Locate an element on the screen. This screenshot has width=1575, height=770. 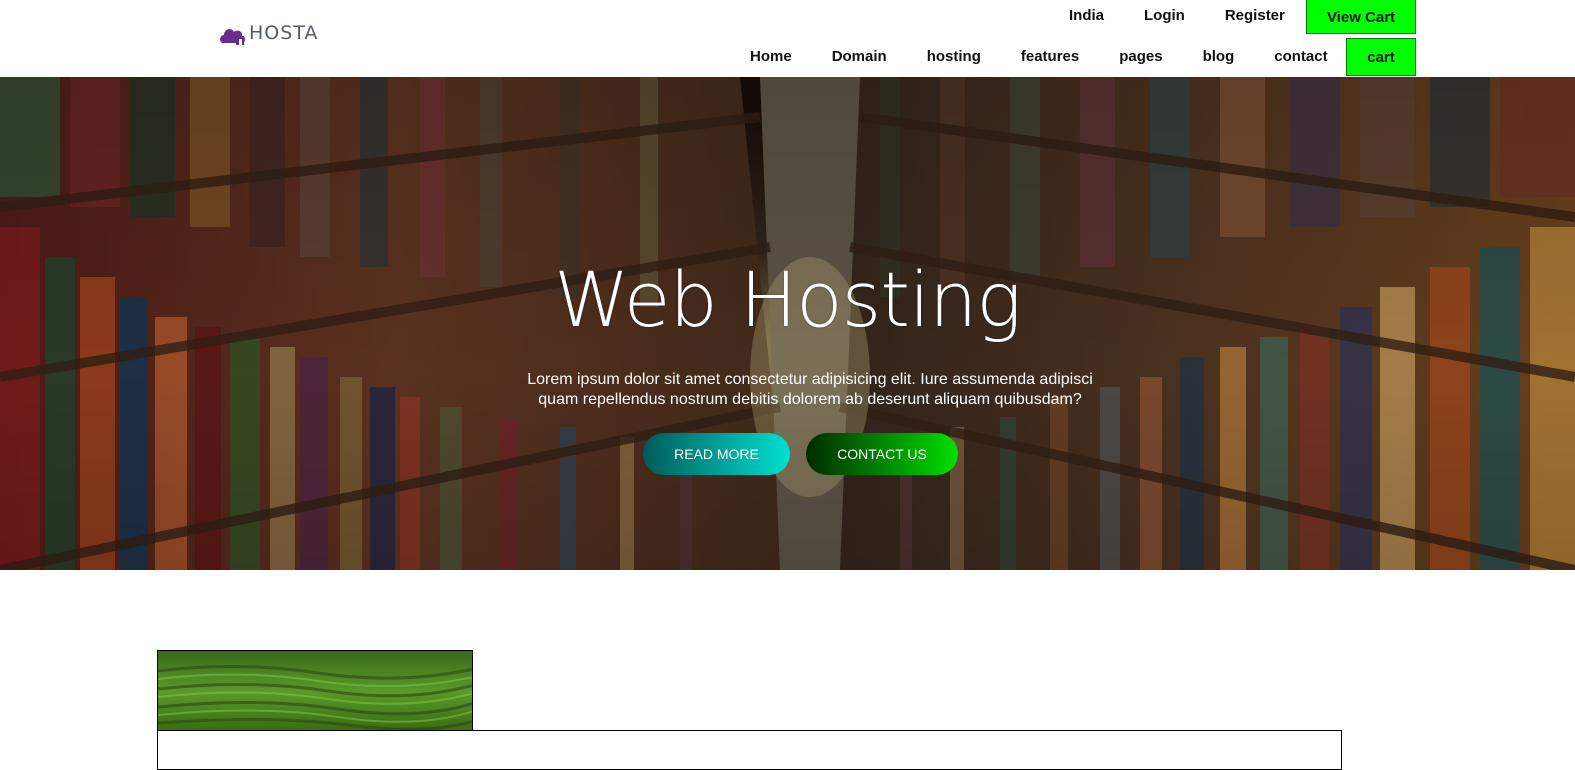
brand-logo: HOSTA is located at coordinates (268, 33).